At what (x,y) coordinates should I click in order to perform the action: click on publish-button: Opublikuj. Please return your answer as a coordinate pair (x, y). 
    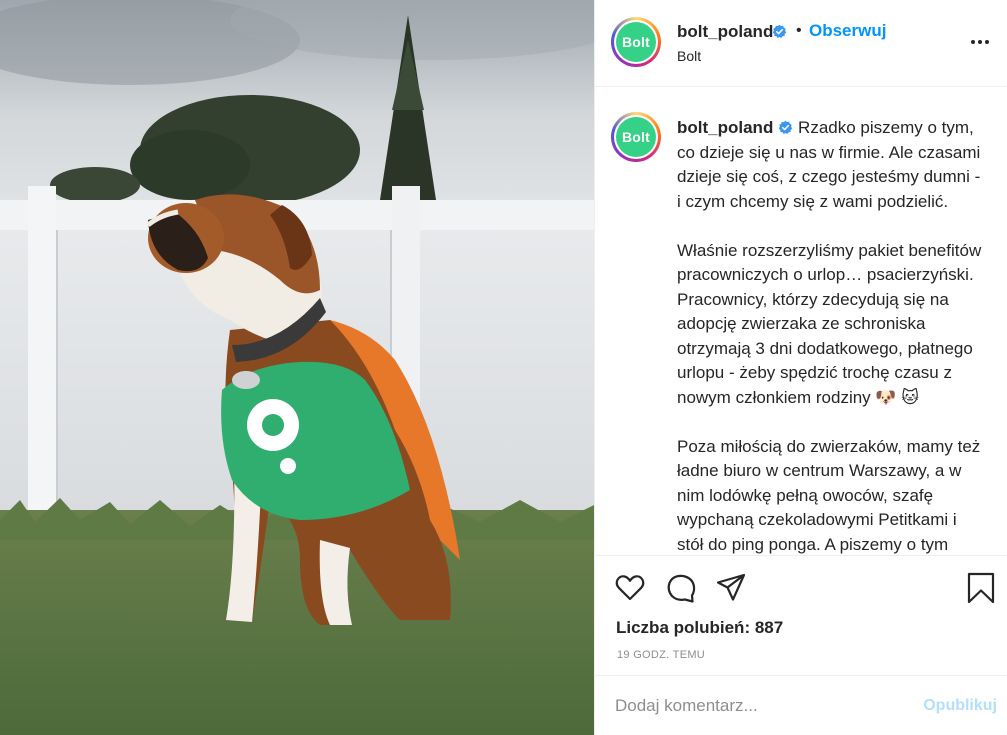
    Looking at the image, I should click on (955, 706).